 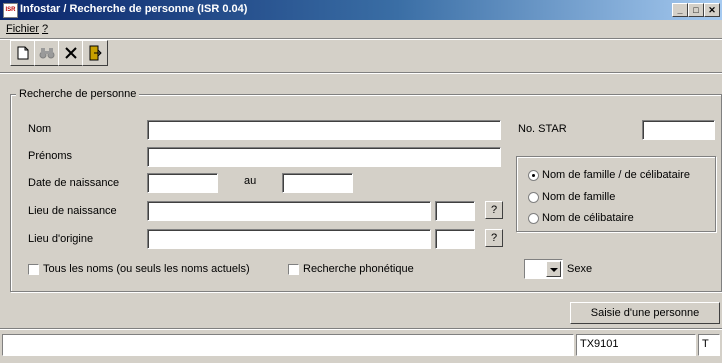 I want to click on lieu-origine-input, so click(x=289, y=239).